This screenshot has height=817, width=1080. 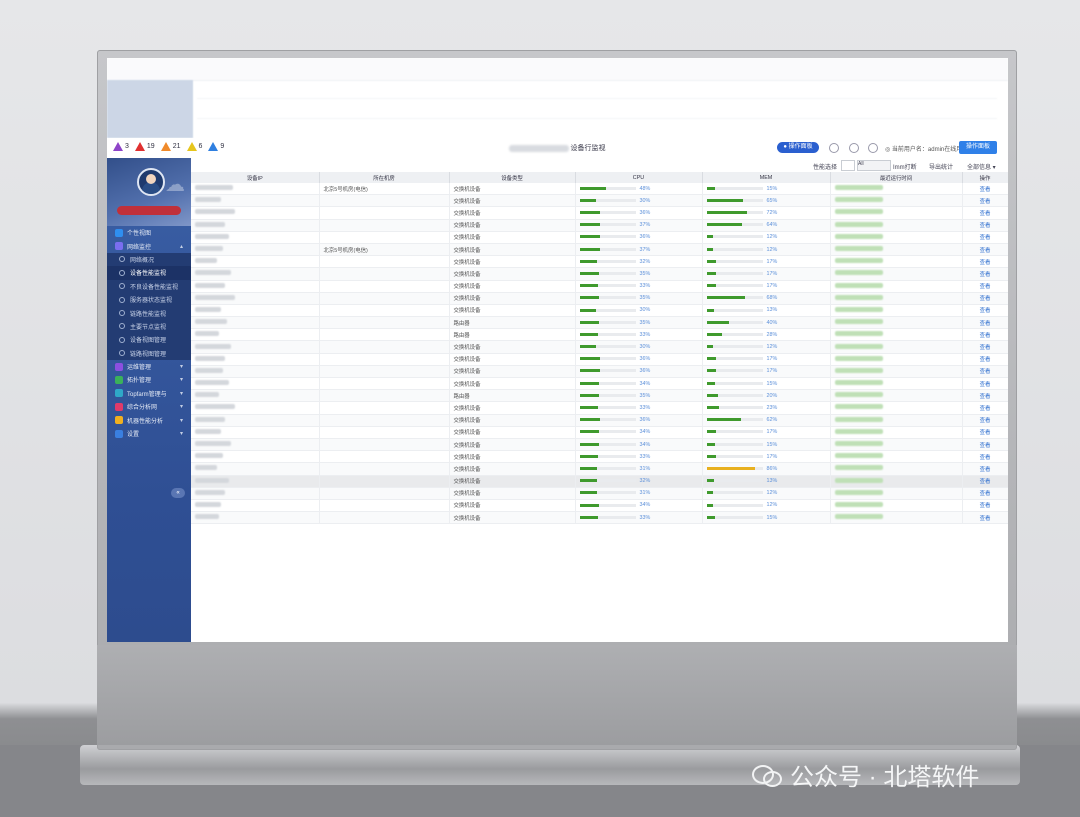 What do you see at coordinates (599, 311) in the screenshot?
I see `table-row: 交换机设备 30% 13% 查看` at bounding box center [599, 311].